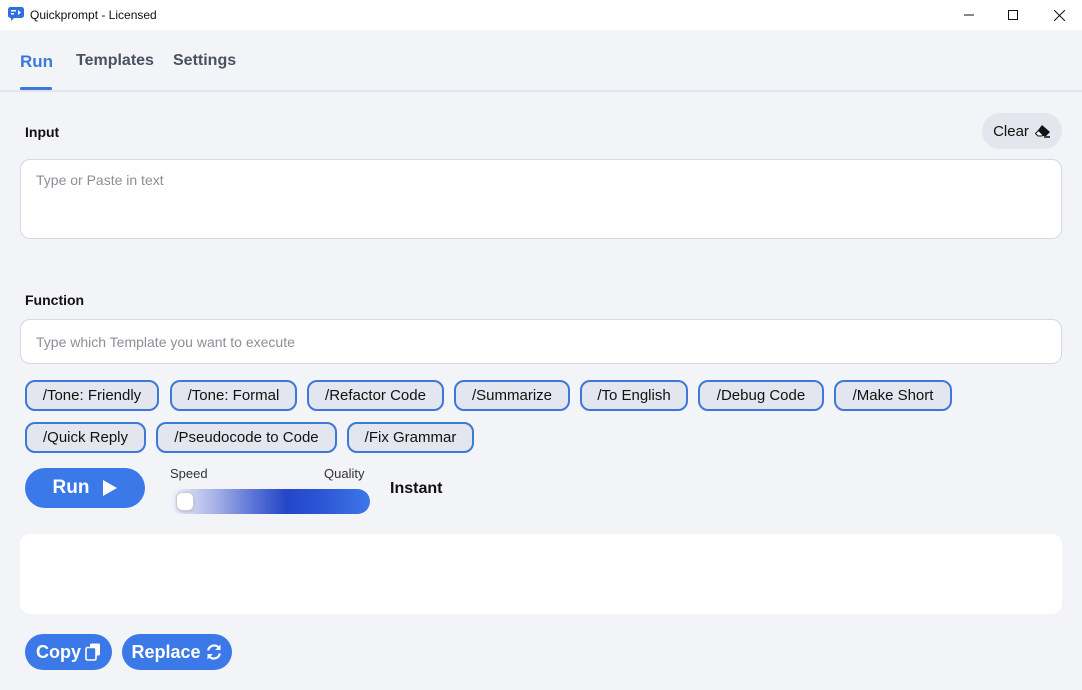  I want to click on template-chip-fix-grammar: /Fix Grammar, so click(410, 437).